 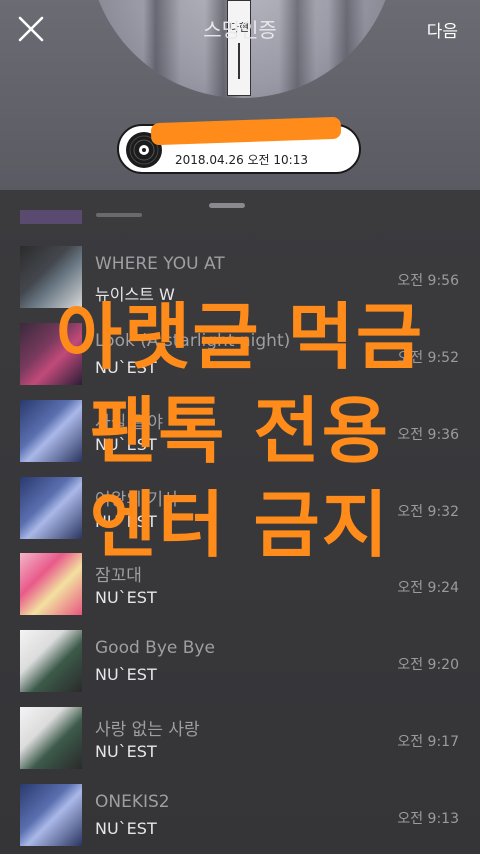 I want to click on redaction-scribble, so click(x=246, y=131).